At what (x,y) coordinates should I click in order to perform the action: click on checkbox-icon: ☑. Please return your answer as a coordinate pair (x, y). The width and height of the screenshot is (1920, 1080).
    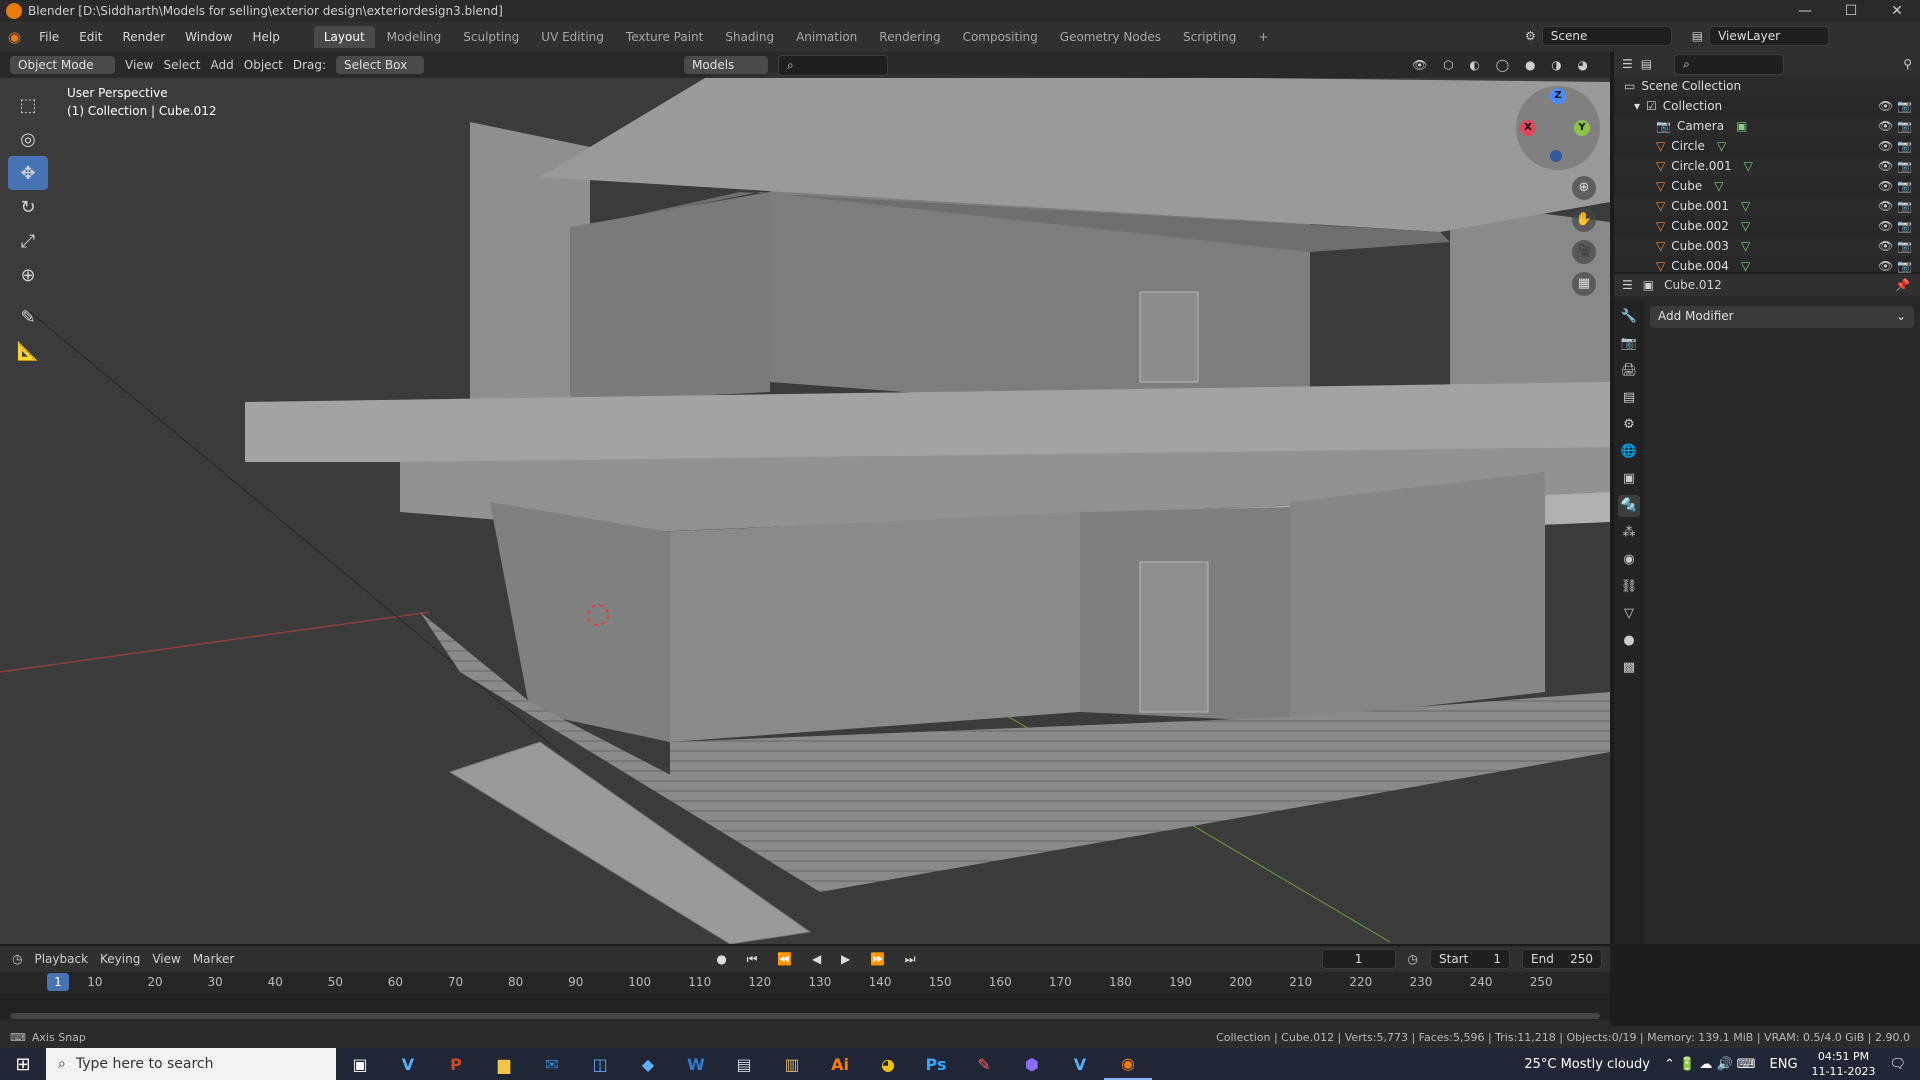
    Looking at the image, I should click on (1651, 106).